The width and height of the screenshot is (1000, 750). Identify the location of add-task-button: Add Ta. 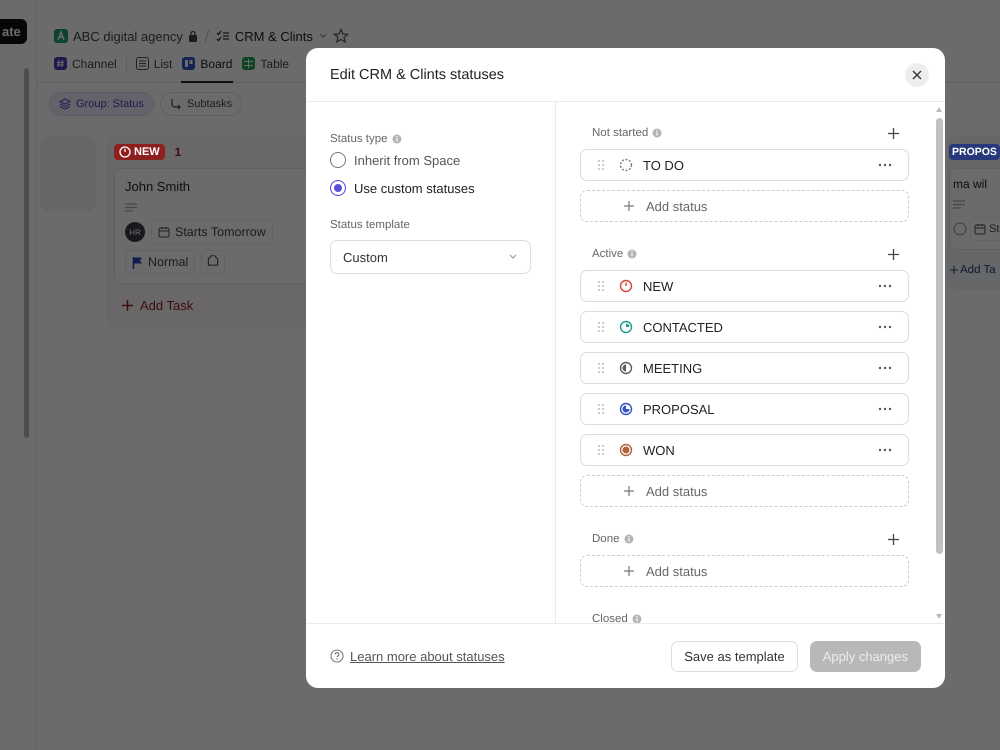
(974, 265).